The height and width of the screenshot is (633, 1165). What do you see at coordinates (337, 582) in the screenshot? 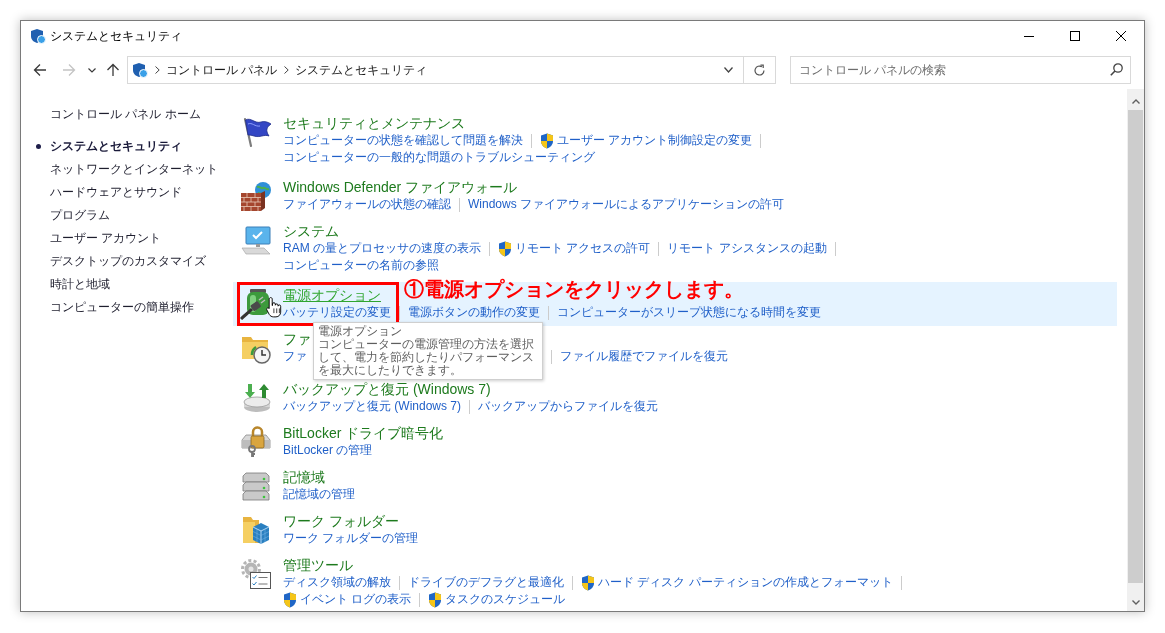
I see `task-link: ディスク領域の解放` at bounding box center [337, 582].